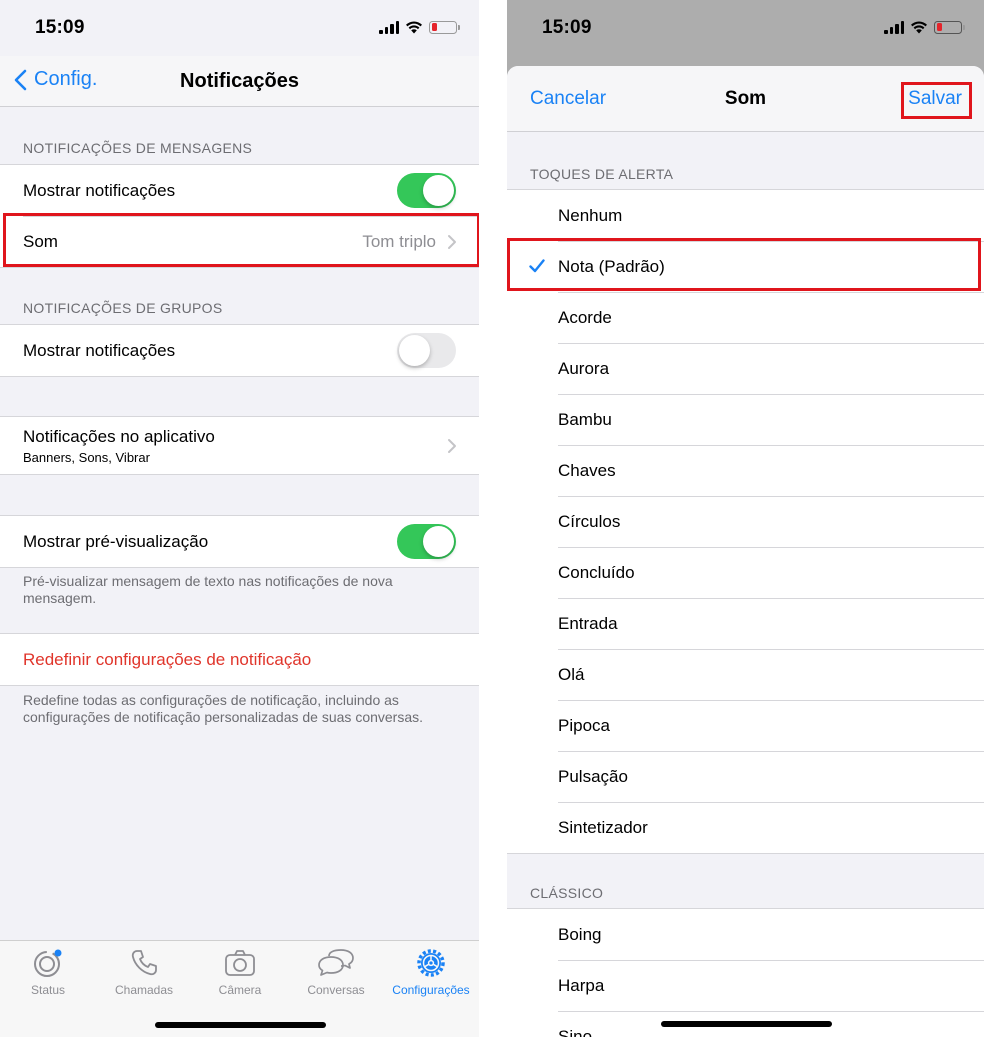 Image resolution: width=984 pixels, height=1037 pixels. Describe the element at coordinates (745, 623) in the screenshot. I see `tone-option: Entrada` at that location.